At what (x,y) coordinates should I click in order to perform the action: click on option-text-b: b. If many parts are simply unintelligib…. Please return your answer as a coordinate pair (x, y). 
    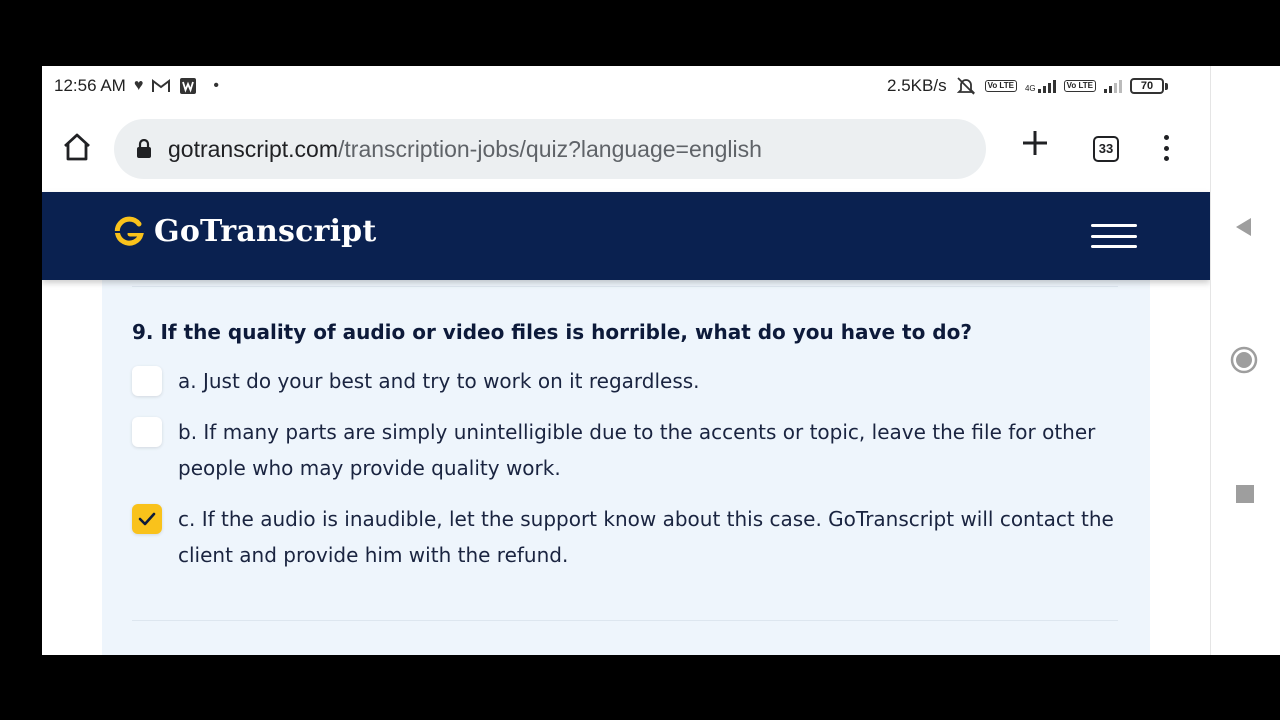
    Looking at the image, I should click on (637, 450).